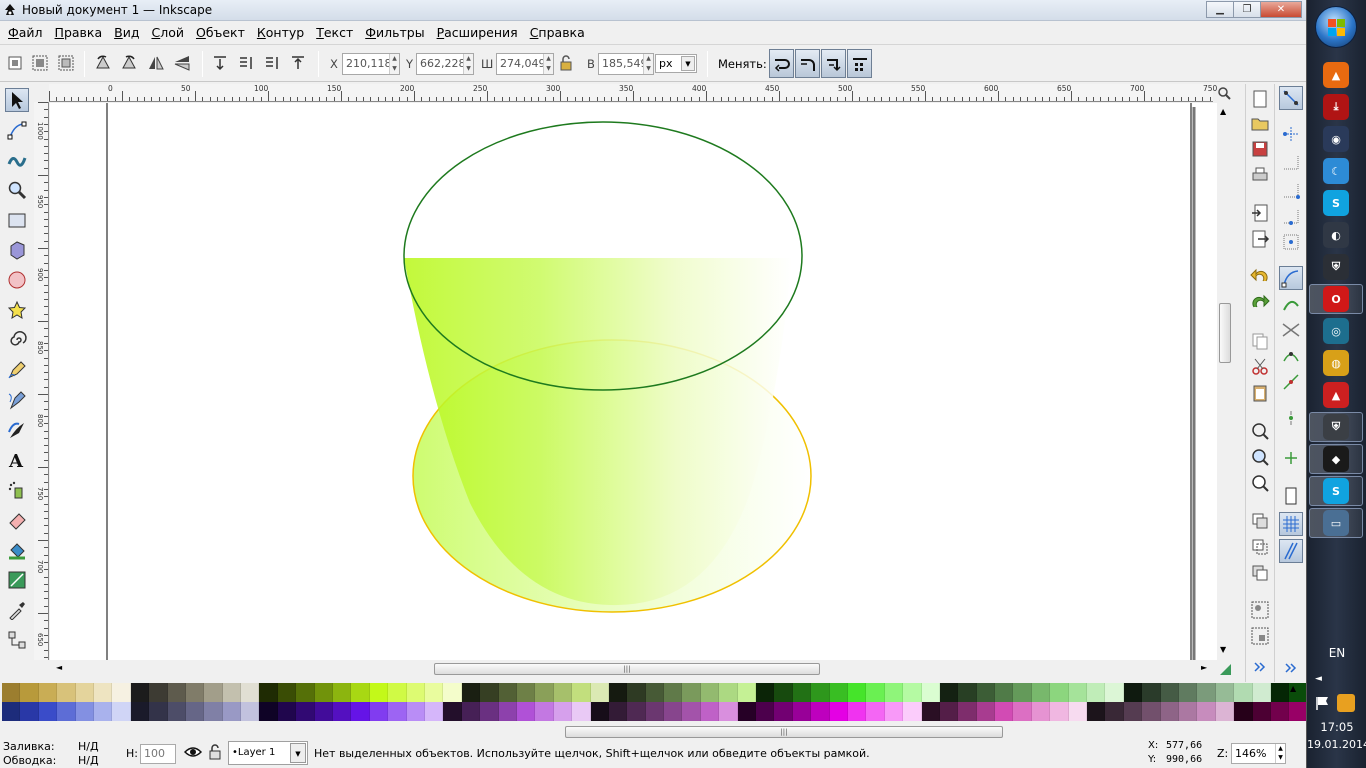  Describe the element at coordinates (1336, 203) in the screenshot. I see `skype-icon: S` at that location.